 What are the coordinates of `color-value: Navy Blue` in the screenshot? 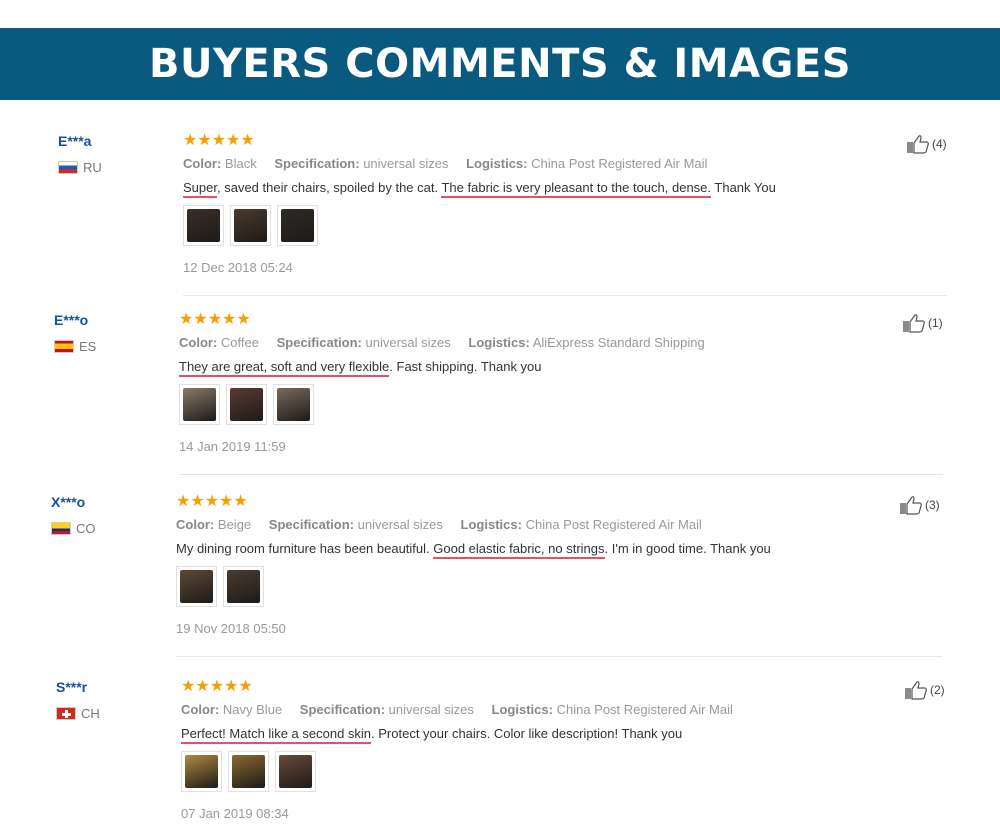 It's located at (252, 709).